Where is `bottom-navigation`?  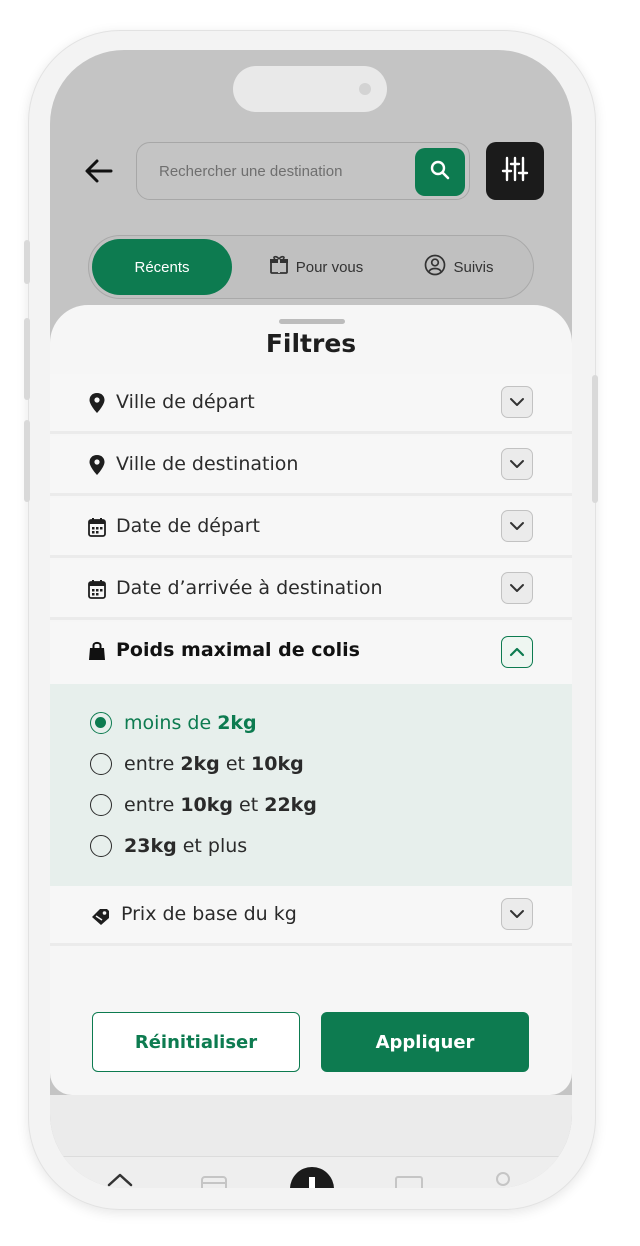 bottom-navigation is located at coordinates (311, 1172).